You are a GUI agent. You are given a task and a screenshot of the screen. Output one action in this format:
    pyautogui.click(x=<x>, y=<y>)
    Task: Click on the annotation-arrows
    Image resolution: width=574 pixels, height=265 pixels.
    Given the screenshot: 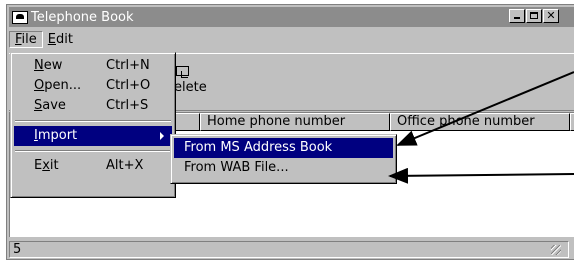 What is the action you would take?
    pyautogui.click(x=481, y=127)
    